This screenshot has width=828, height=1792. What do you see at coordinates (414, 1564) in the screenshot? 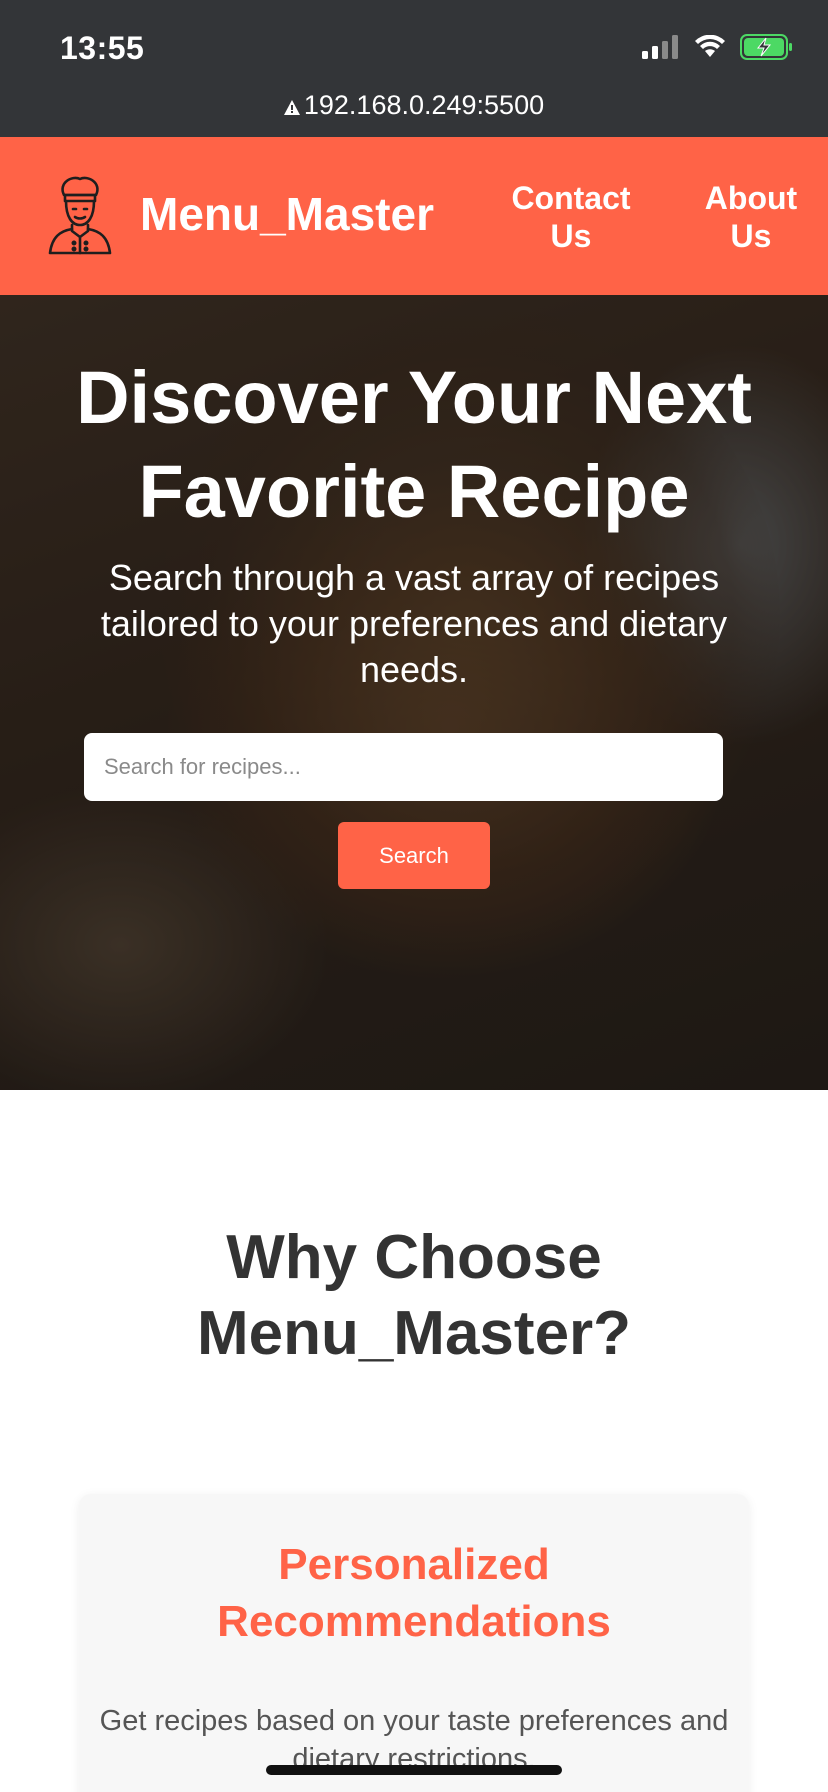
I see `feature-title-line1: Personalized` at bounding box center [414, 1564].